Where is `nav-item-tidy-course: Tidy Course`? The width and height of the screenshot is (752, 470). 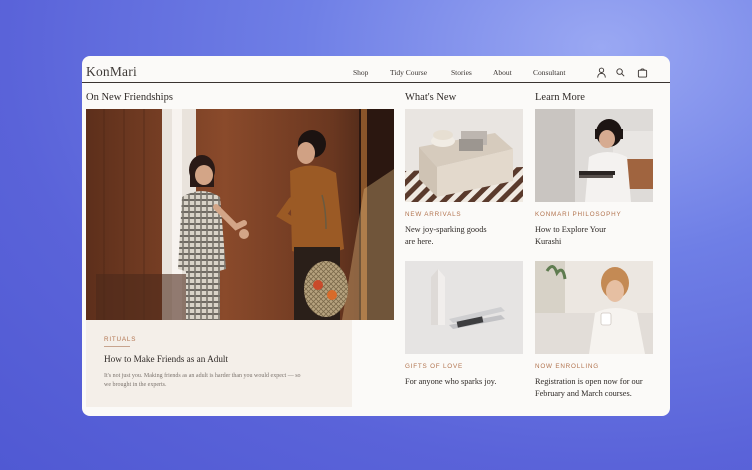
nav-item-tidy-course: Tidy Course is located at coordinates (408, 72).